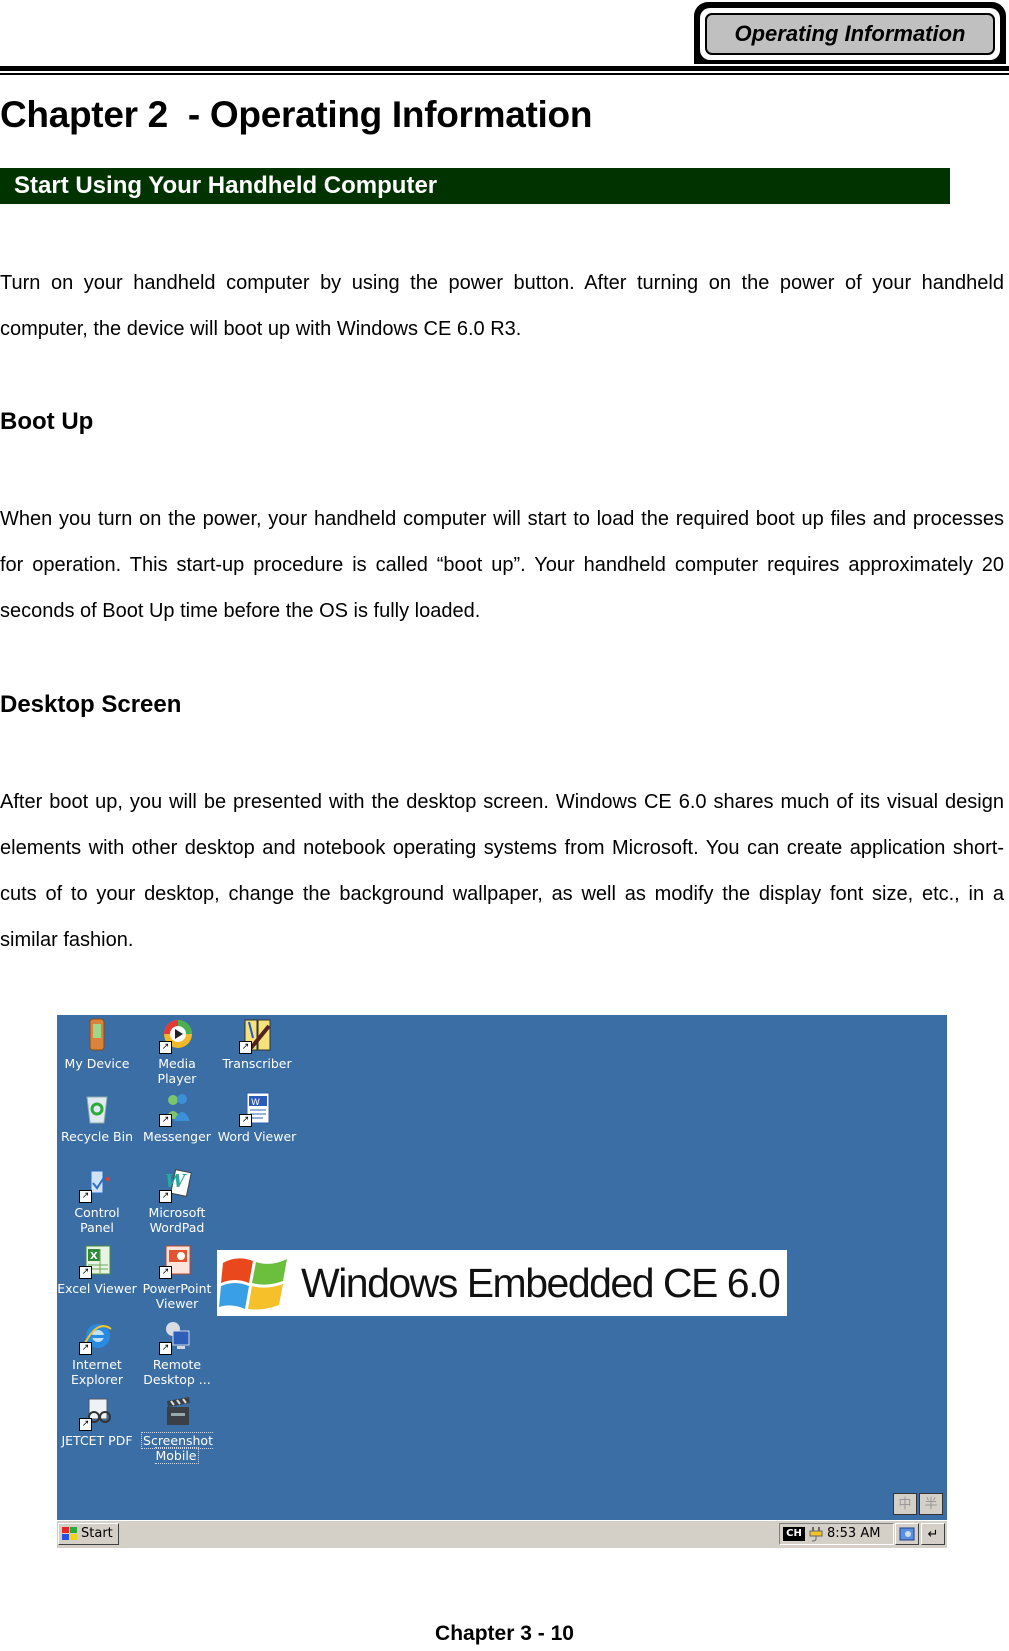  Describe the element at coordinates (176, 1337) in the screenshot. I see `remote-desktop-icon: ↗` at that location.